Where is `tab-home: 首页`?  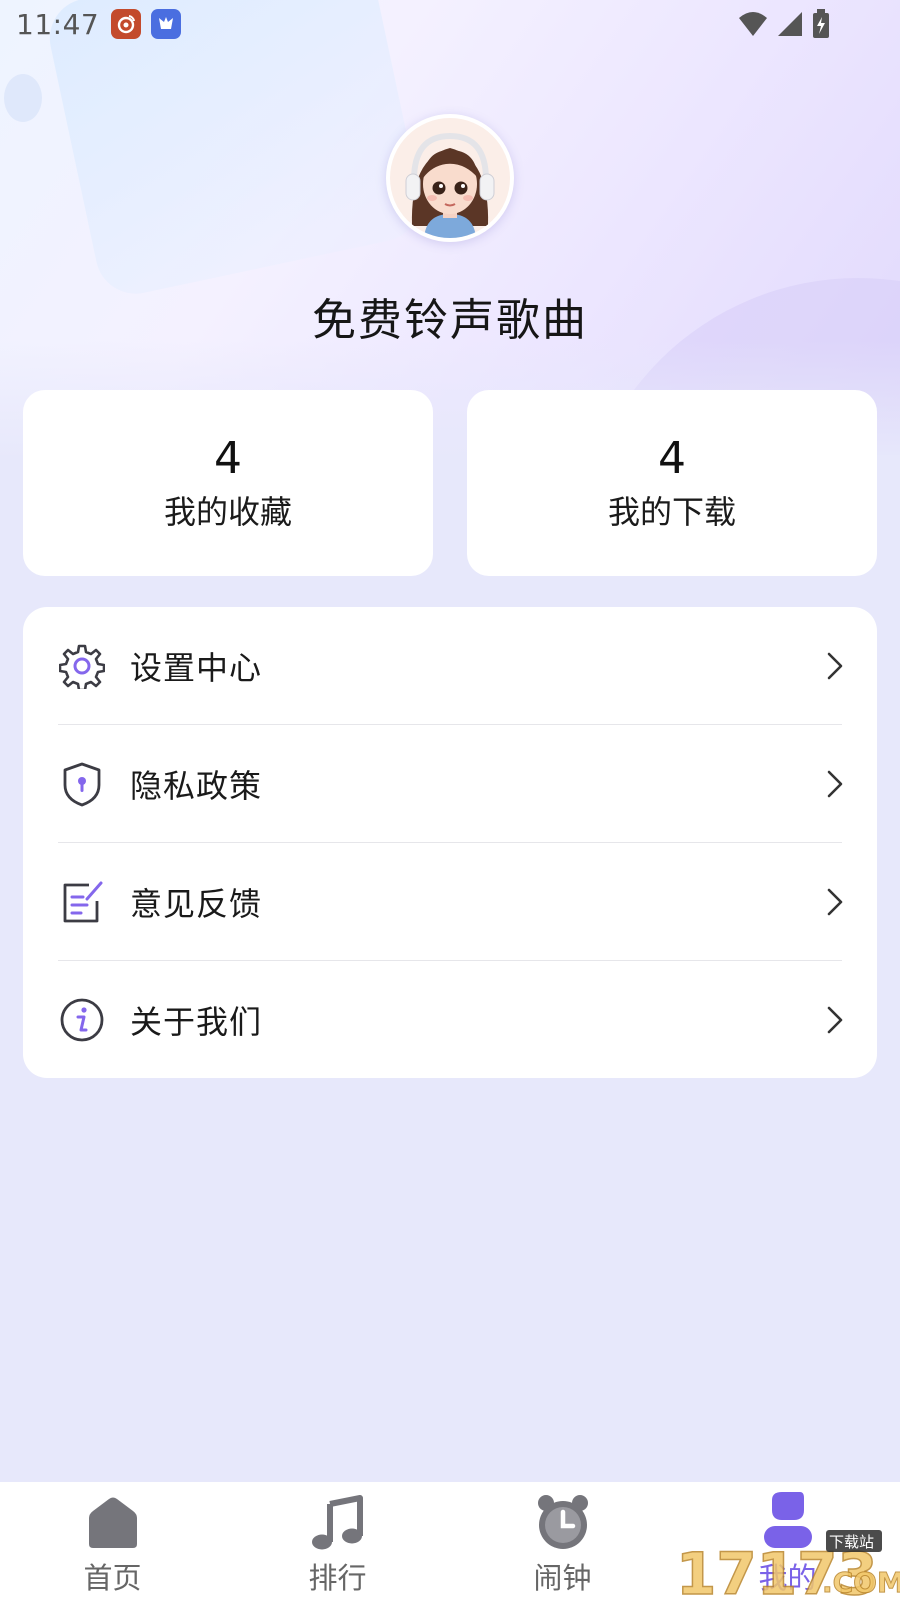 tab-home: 首页 is located at coordinates (112, 1541).